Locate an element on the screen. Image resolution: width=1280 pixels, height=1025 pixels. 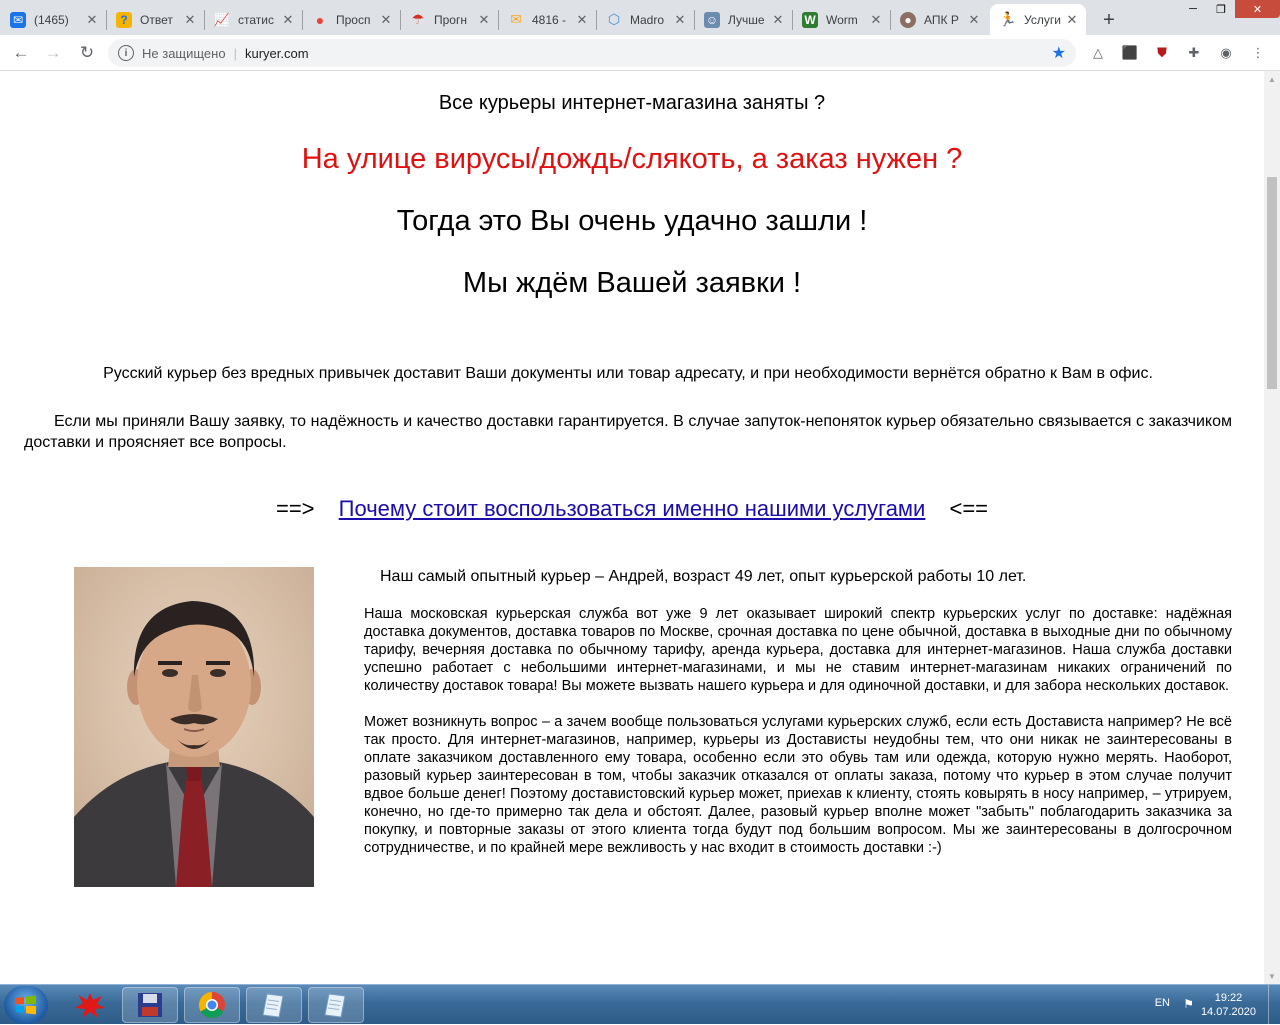
tab-3: 📈 статис ✕ is located at coordinates (253, 19).